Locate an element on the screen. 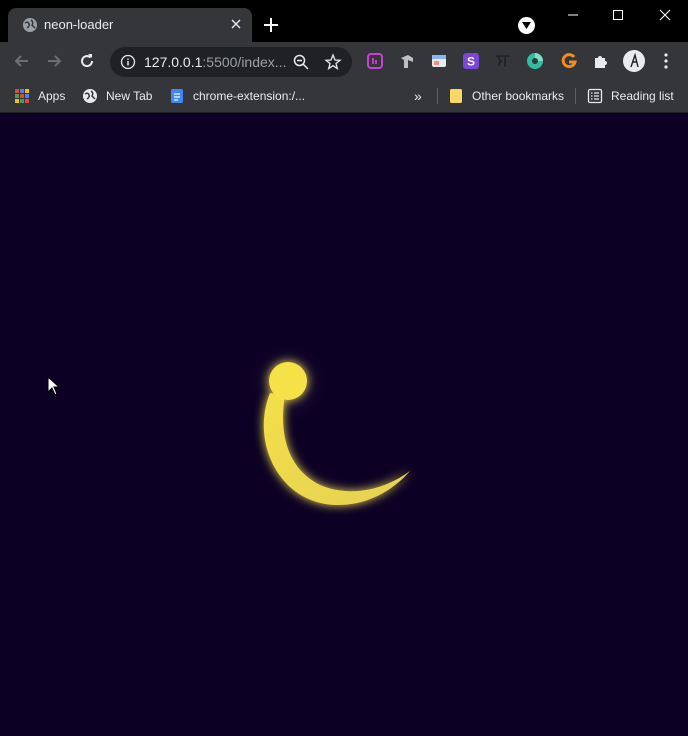 The width and height of the screenshot is (688, 736). minimize-icon is located at coordinates (573, 15).